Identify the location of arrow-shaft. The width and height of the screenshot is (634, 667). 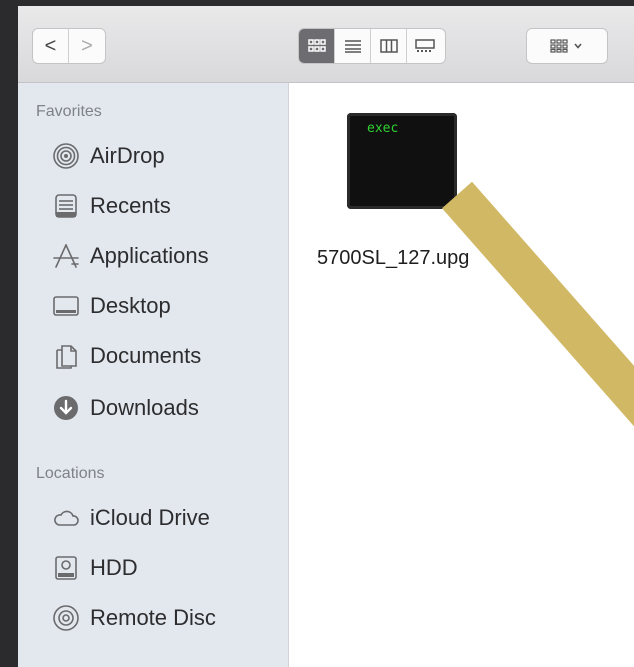
(537, 304).